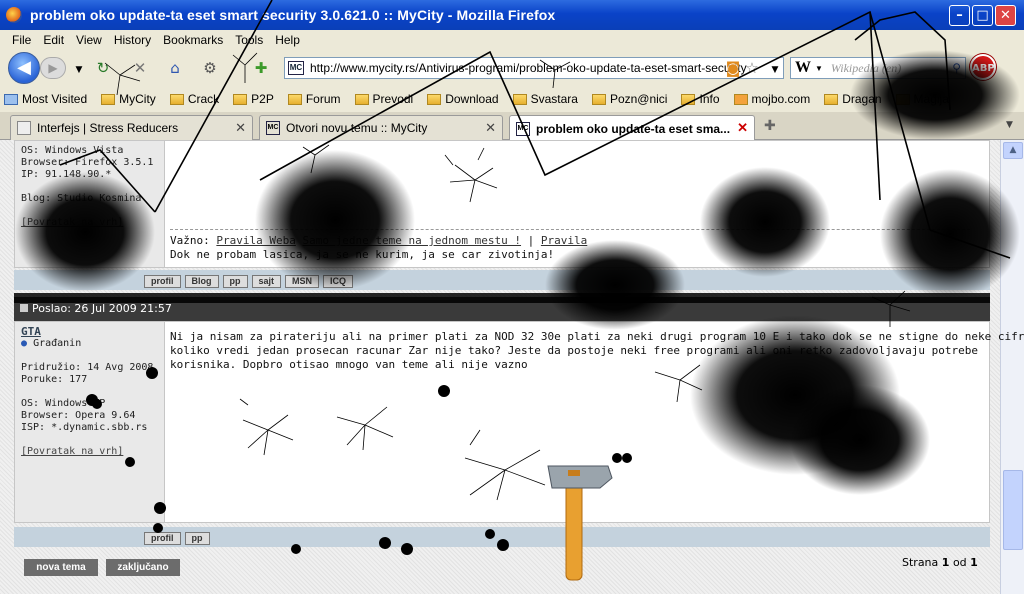 The width and height of the screenshot is (1024, 594). I want to click on history-dropdown-icon: ▼, so click(79, 70).